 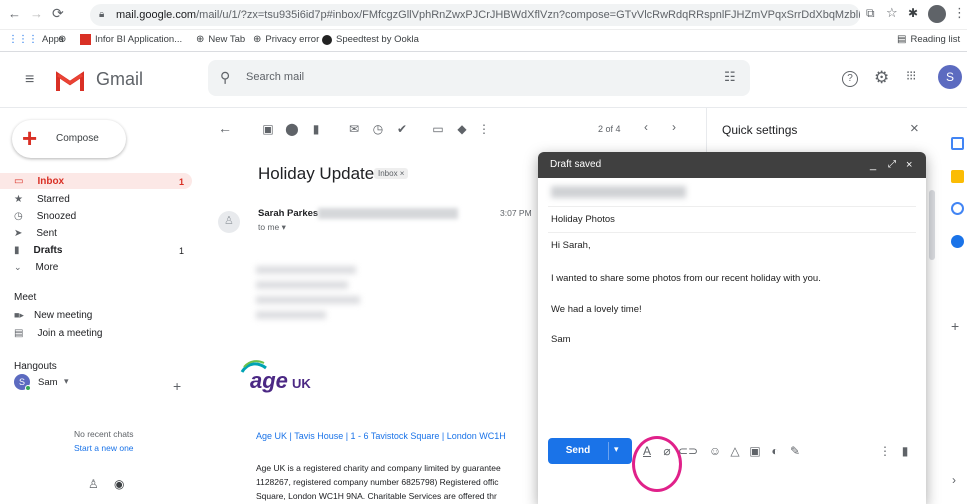 I want to click on to-me-dropdown: to me ▾, so click(x=272, y=227).